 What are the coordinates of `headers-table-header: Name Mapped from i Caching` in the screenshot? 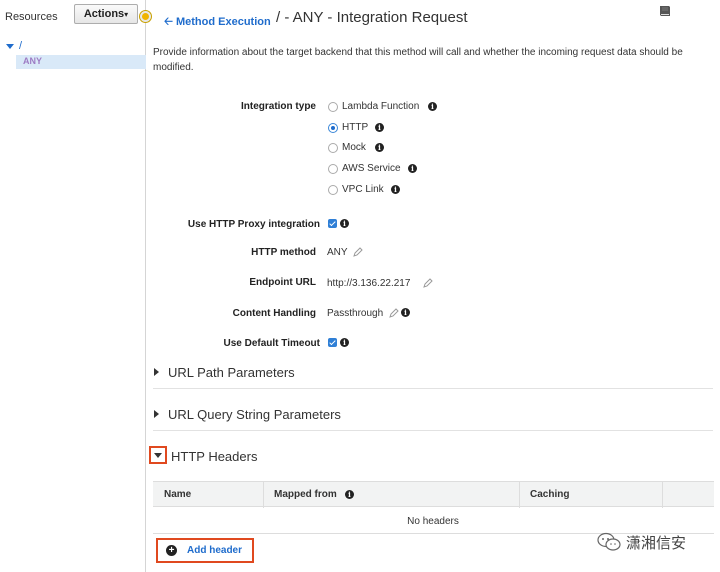 It's located at (433, 494).